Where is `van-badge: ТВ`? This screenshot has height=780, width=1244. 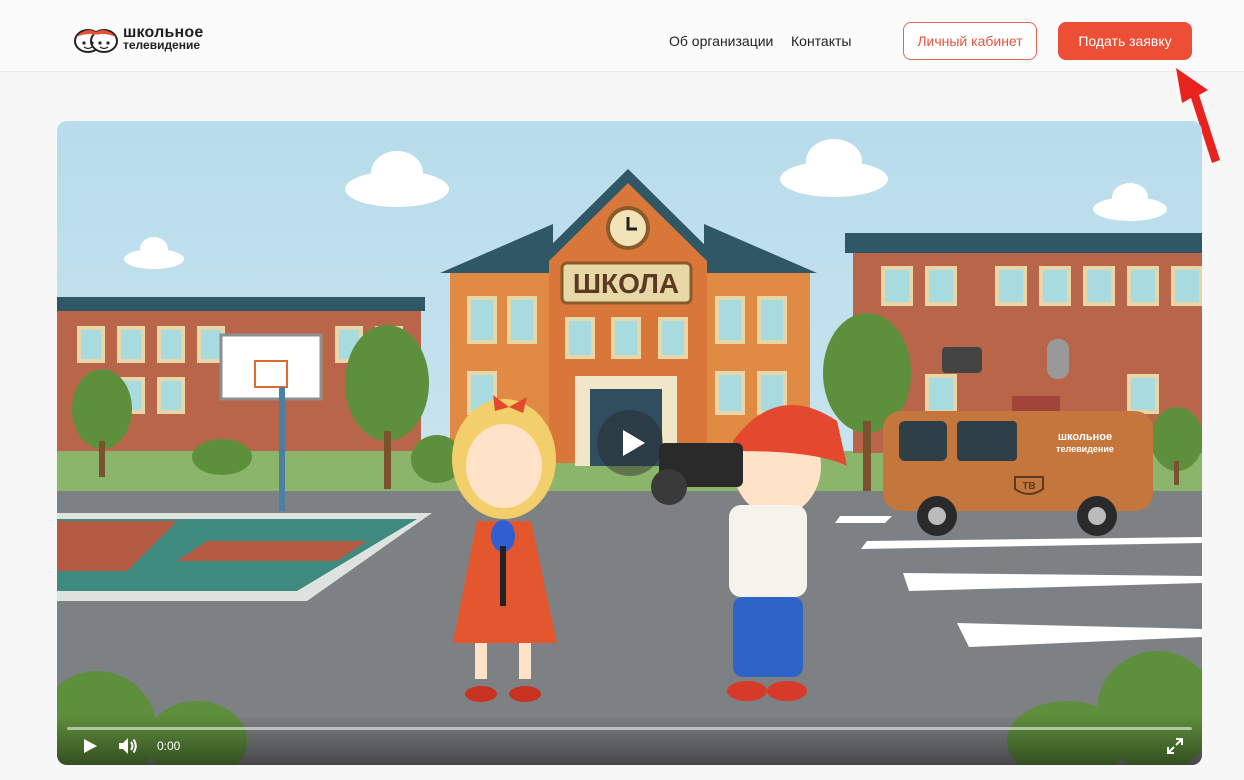 van-badge: ТВ is located at coordinates (1028, 486).